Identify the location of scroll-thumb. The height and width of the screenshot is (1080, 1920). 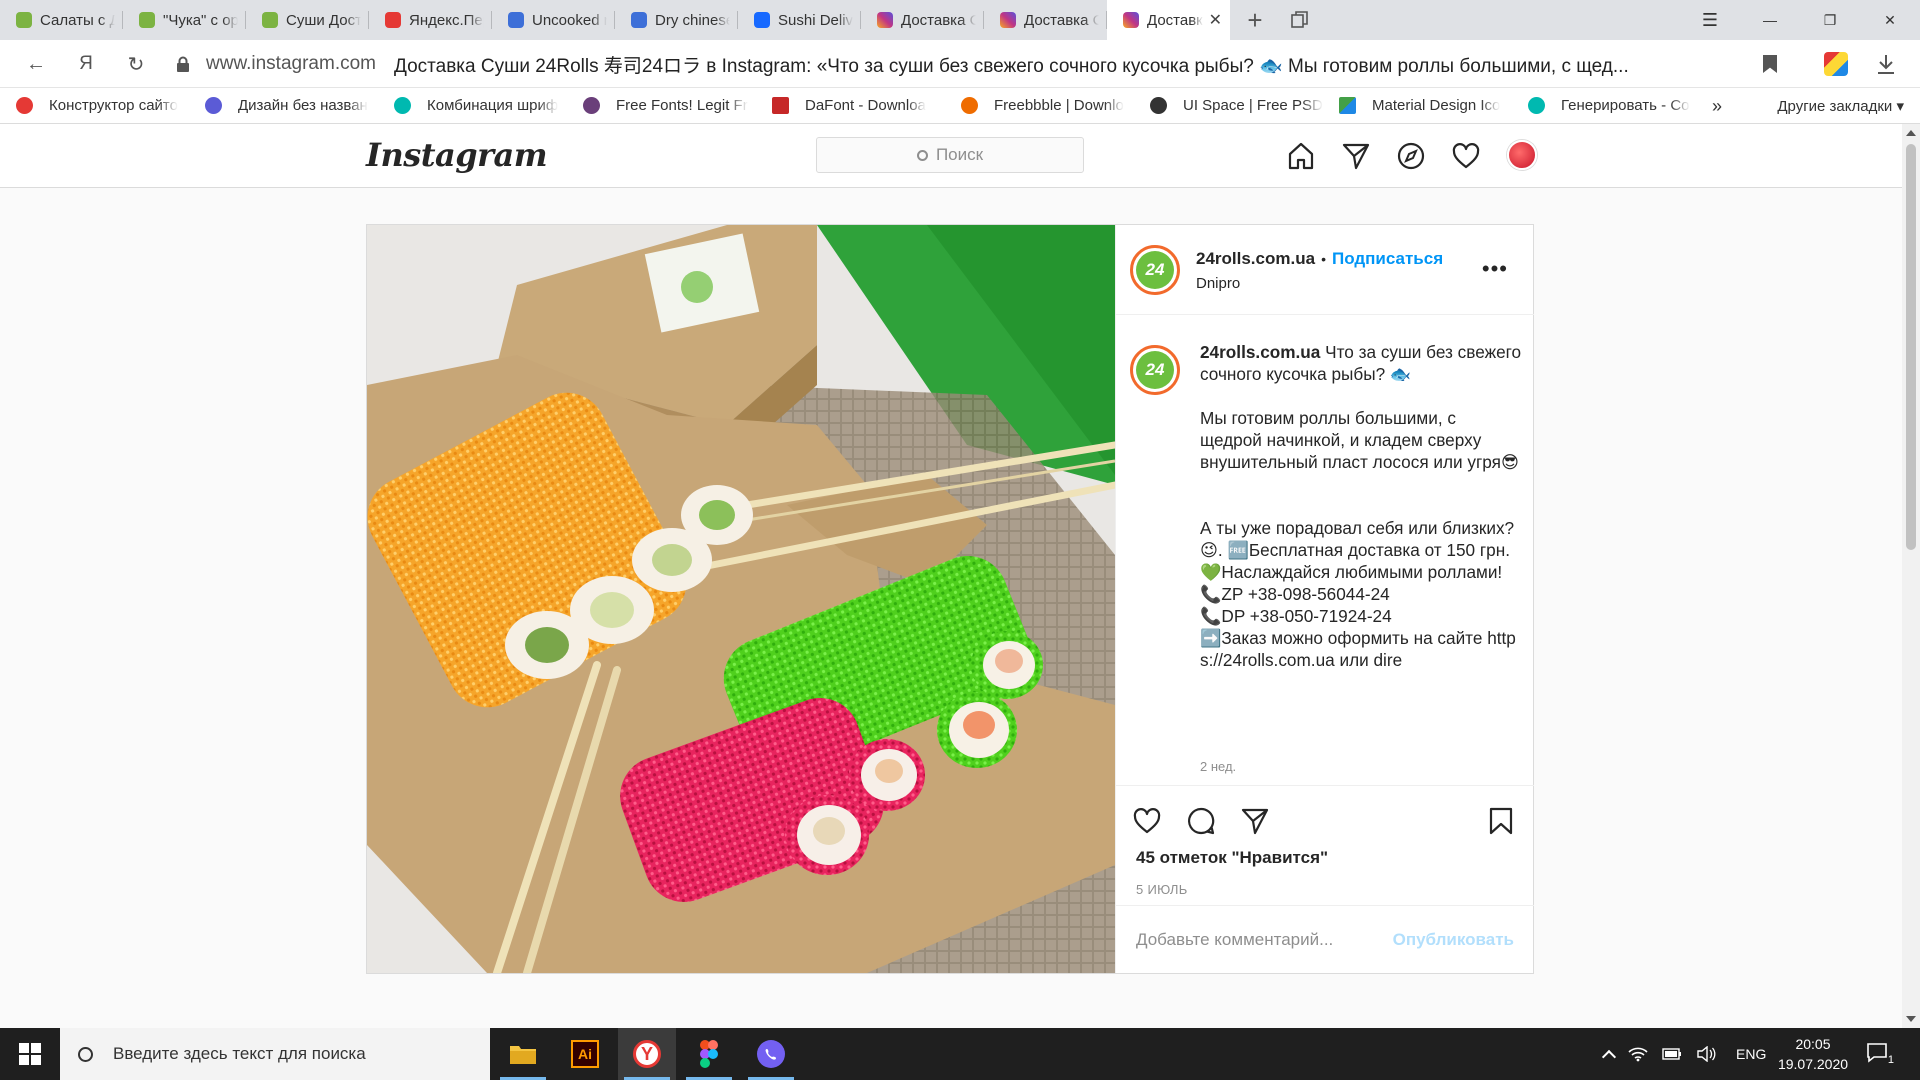
(1911, 347).